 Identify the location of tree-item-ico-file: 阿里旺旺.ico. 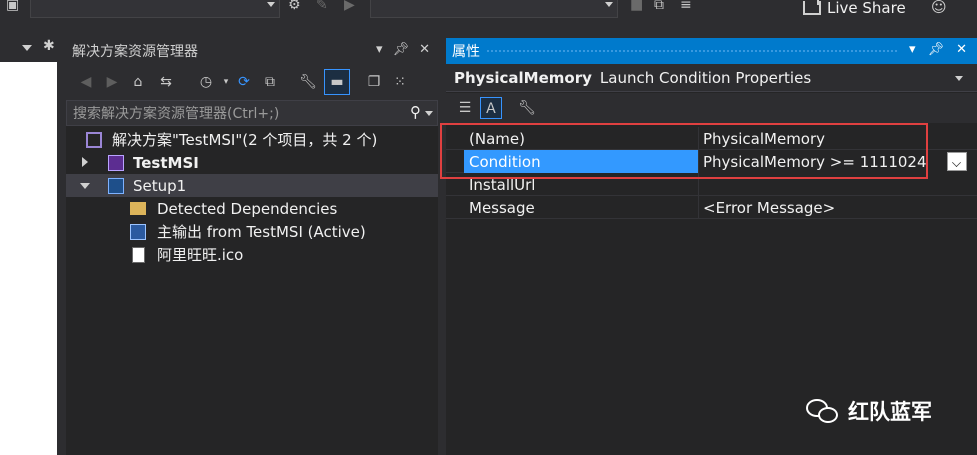
(252, 254).